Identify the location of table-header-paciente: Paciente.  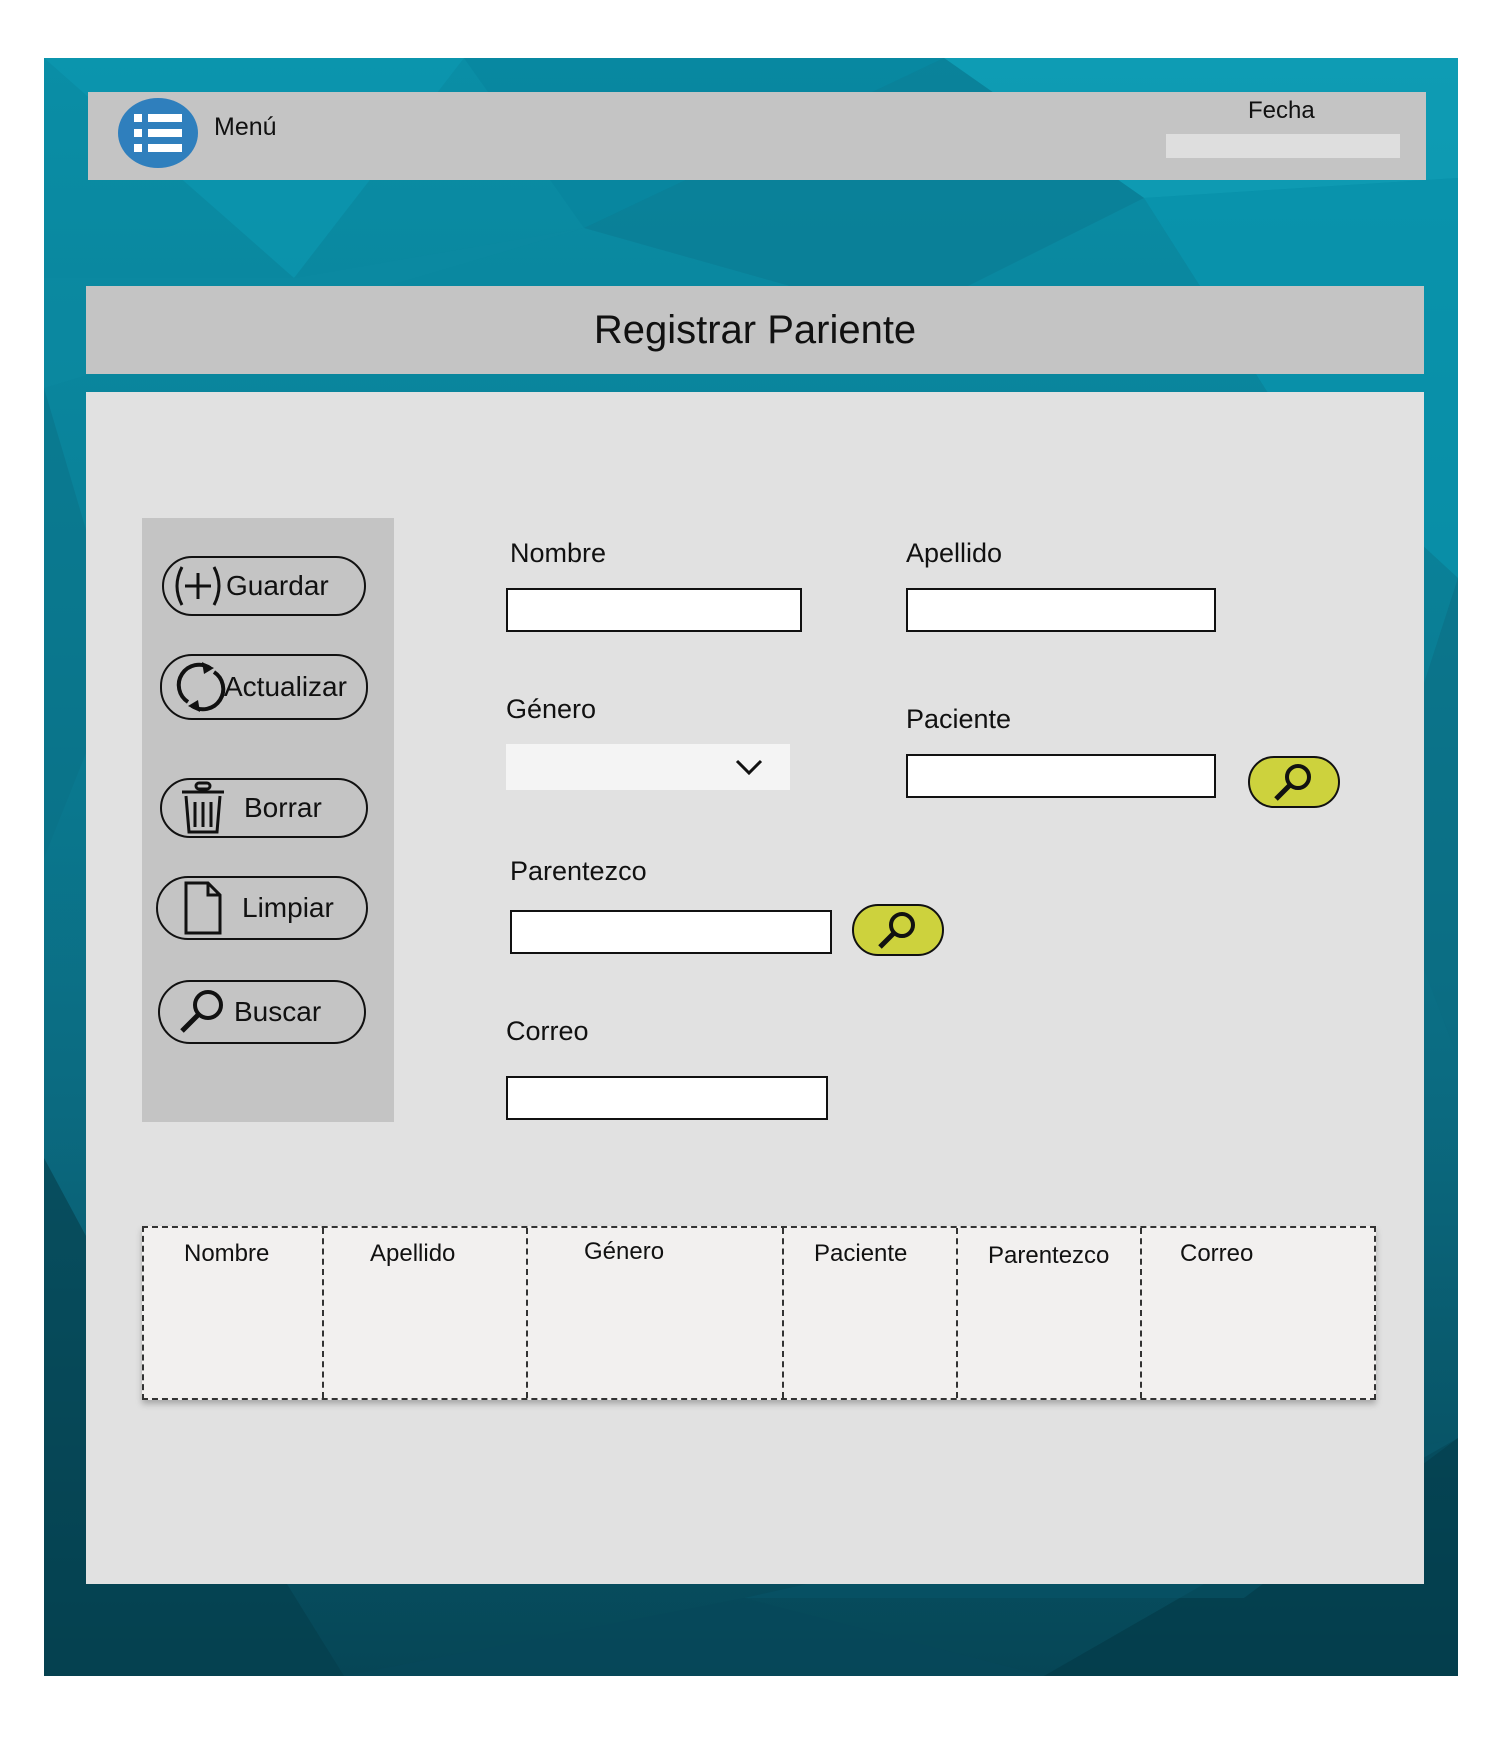
(861, 1253).